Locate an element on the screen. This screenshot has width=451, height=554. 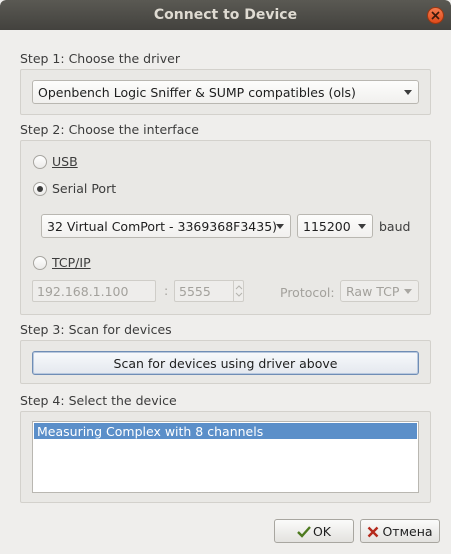
step1-label: Step 1: Choose the driver is located at coordinates (100, 58).